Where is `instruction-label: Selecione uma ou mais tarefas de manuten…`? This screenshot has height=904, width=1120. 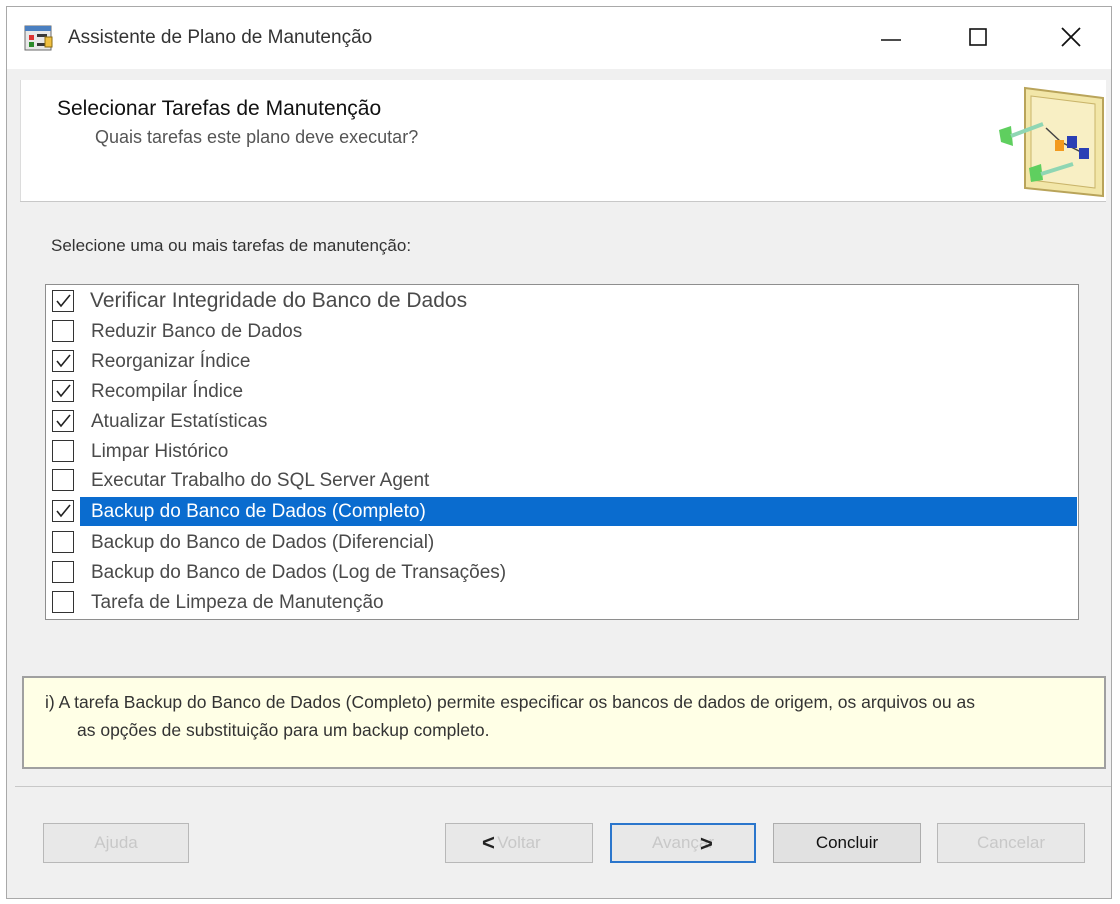 instruction-label: Selecione uma ou mais tarefas de manuten… is located at coordinates (231, 245).